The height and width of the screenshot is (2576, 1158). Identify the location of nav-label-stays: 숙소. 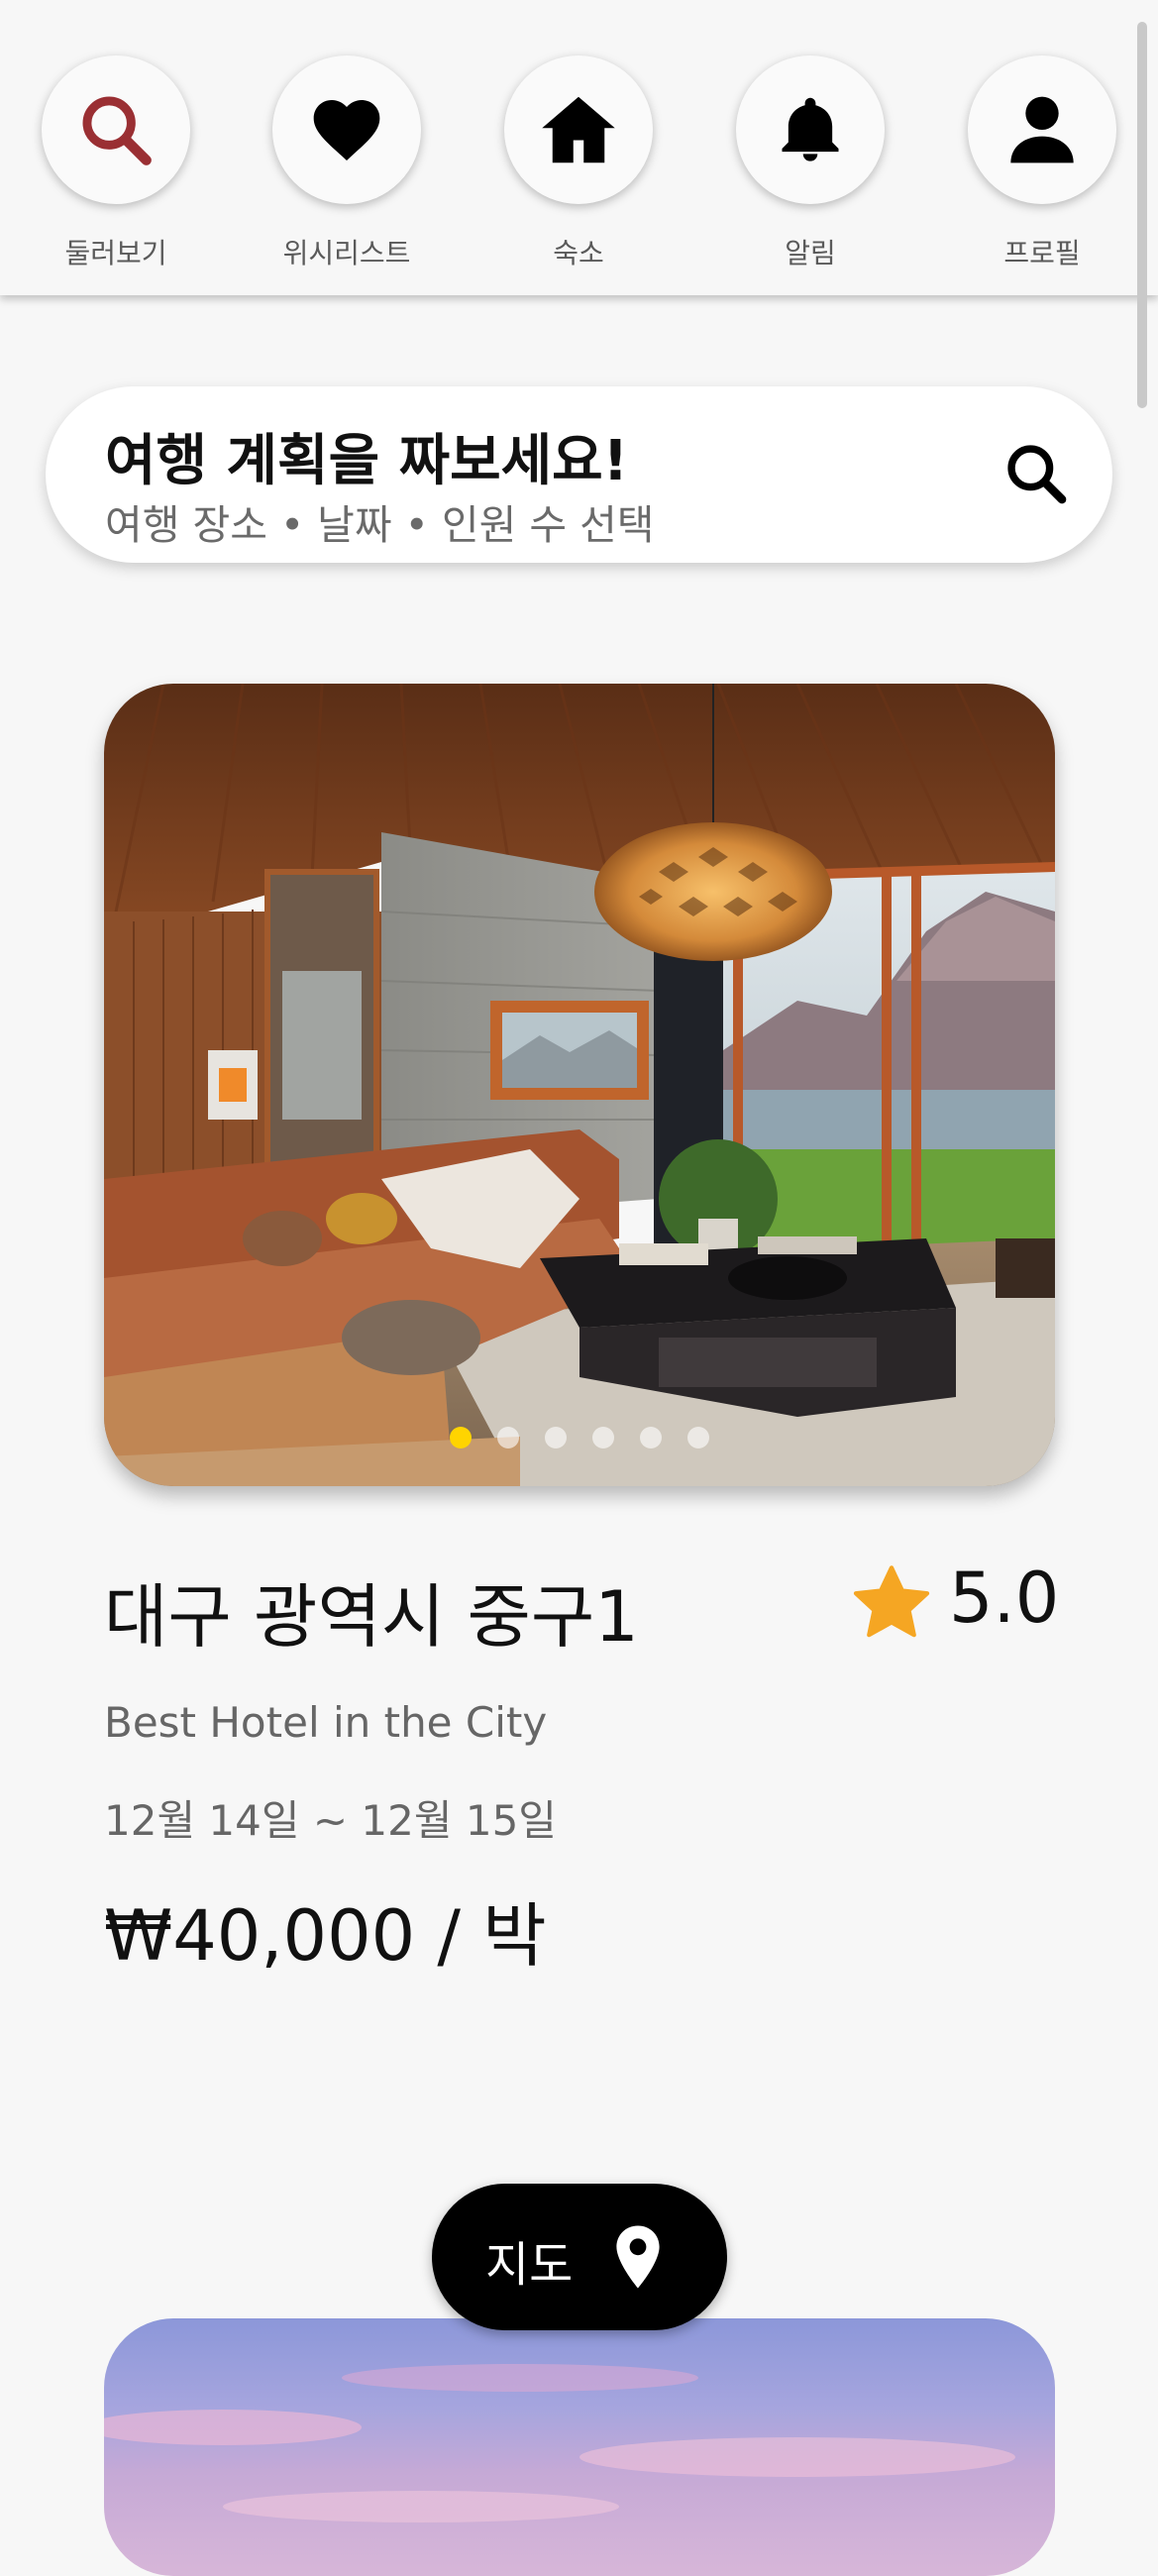
(579, 253).